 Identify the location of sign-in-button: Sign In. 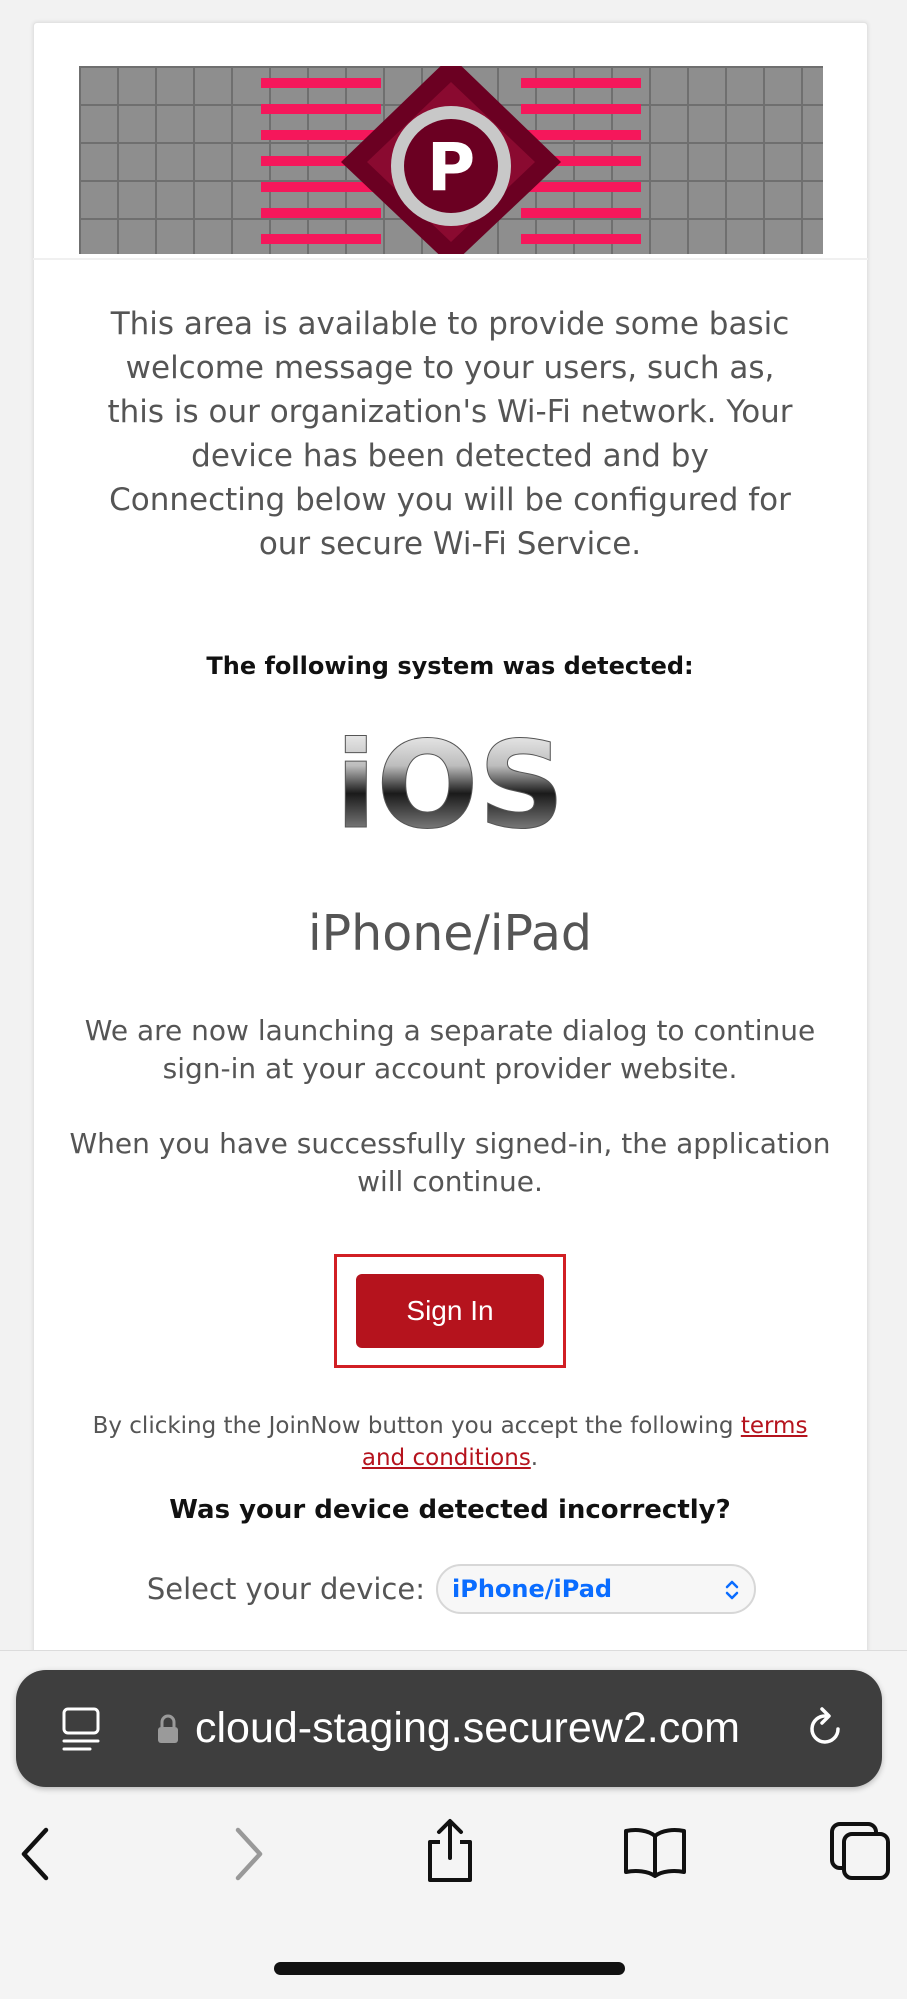
(450, 1311).